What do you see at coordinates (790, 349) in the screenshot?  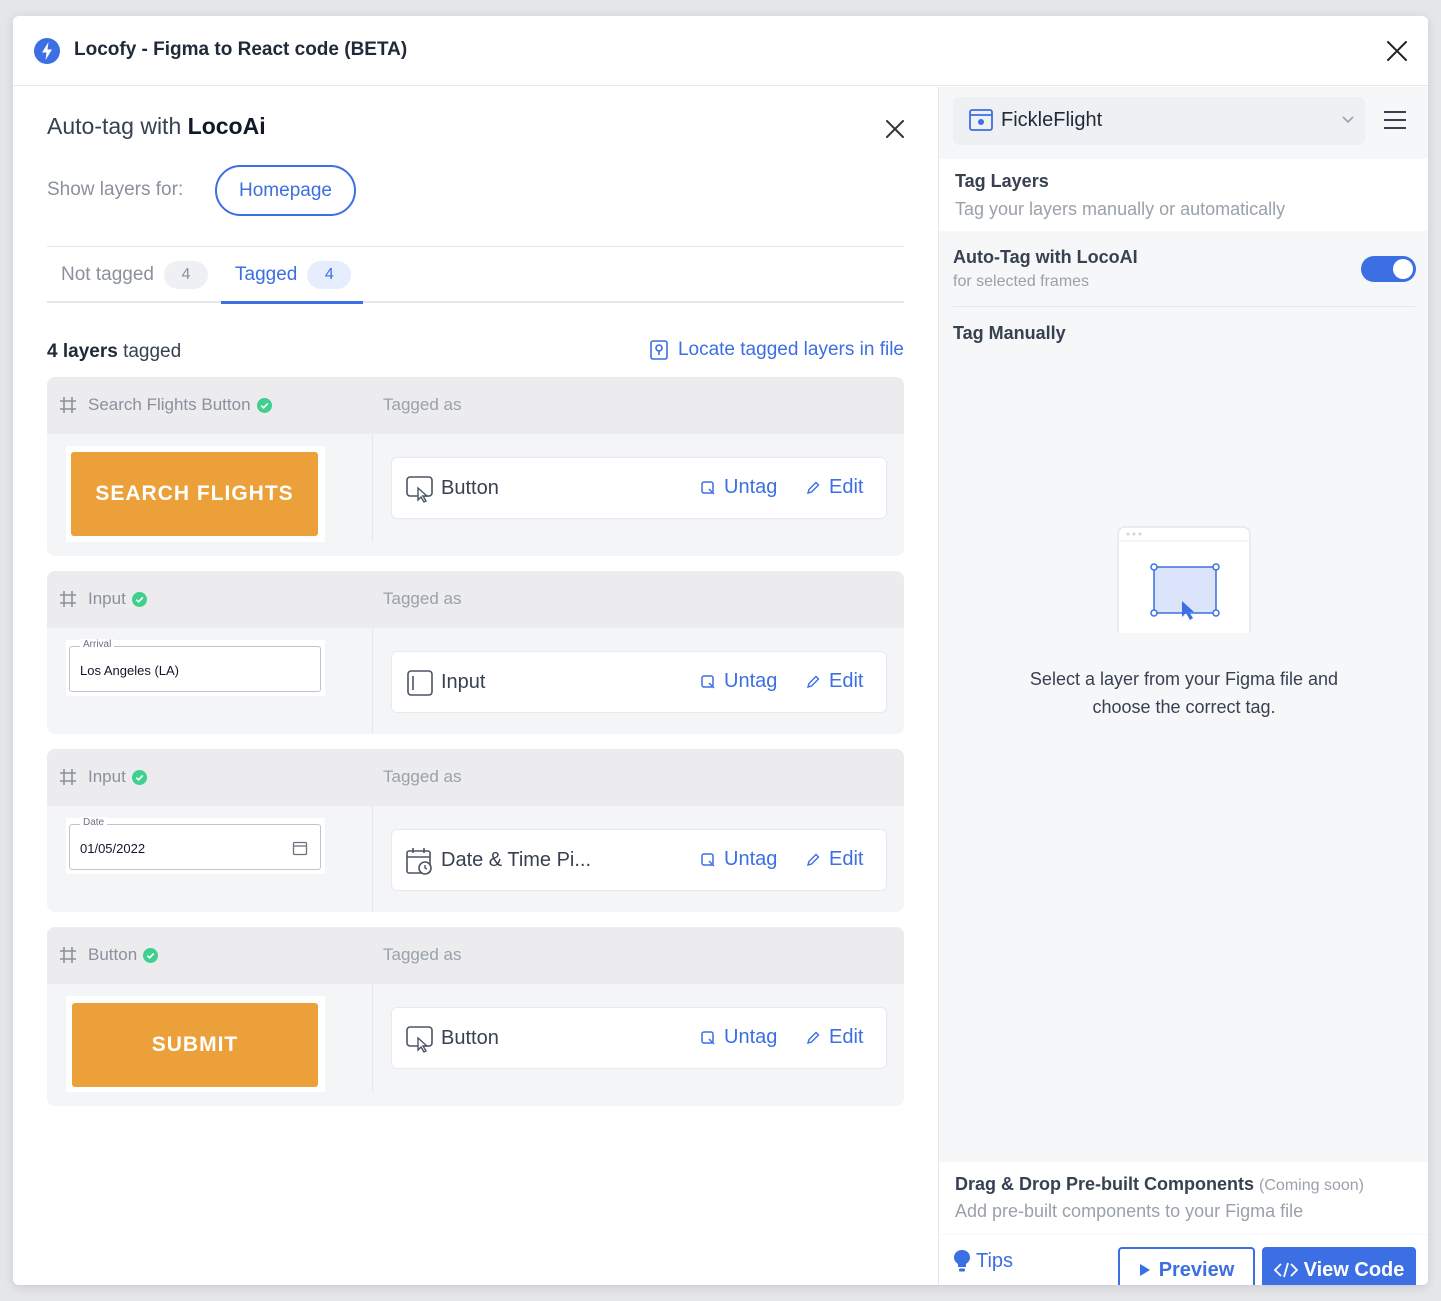 I see `locate-label: Locate tagged layers in file` at bounding box center [790, 349].